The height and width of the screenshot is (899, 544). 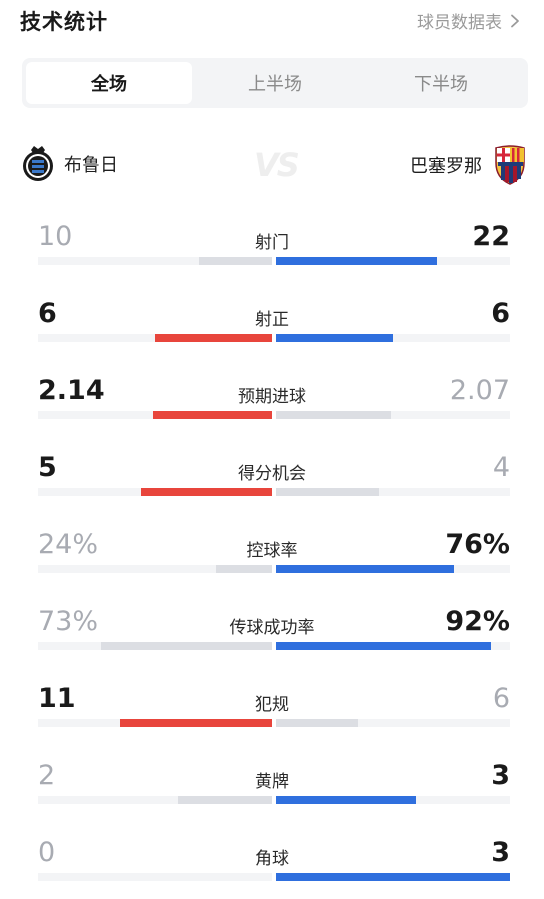 What do you see at coordinates (477, 544) in the screenshot?
I see `away-stat-value: 76%` at bounding box center [477, 544].